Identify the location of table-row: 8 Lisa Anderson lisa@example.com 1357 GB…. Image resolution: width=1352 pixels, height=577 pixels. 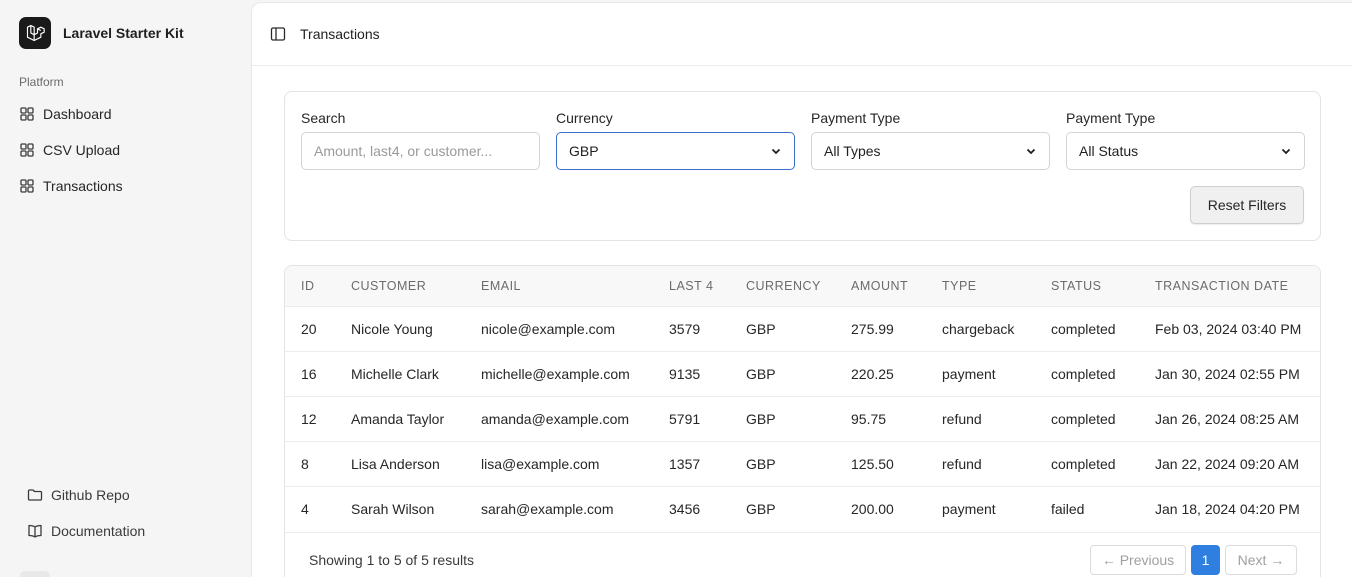
(802, 463).